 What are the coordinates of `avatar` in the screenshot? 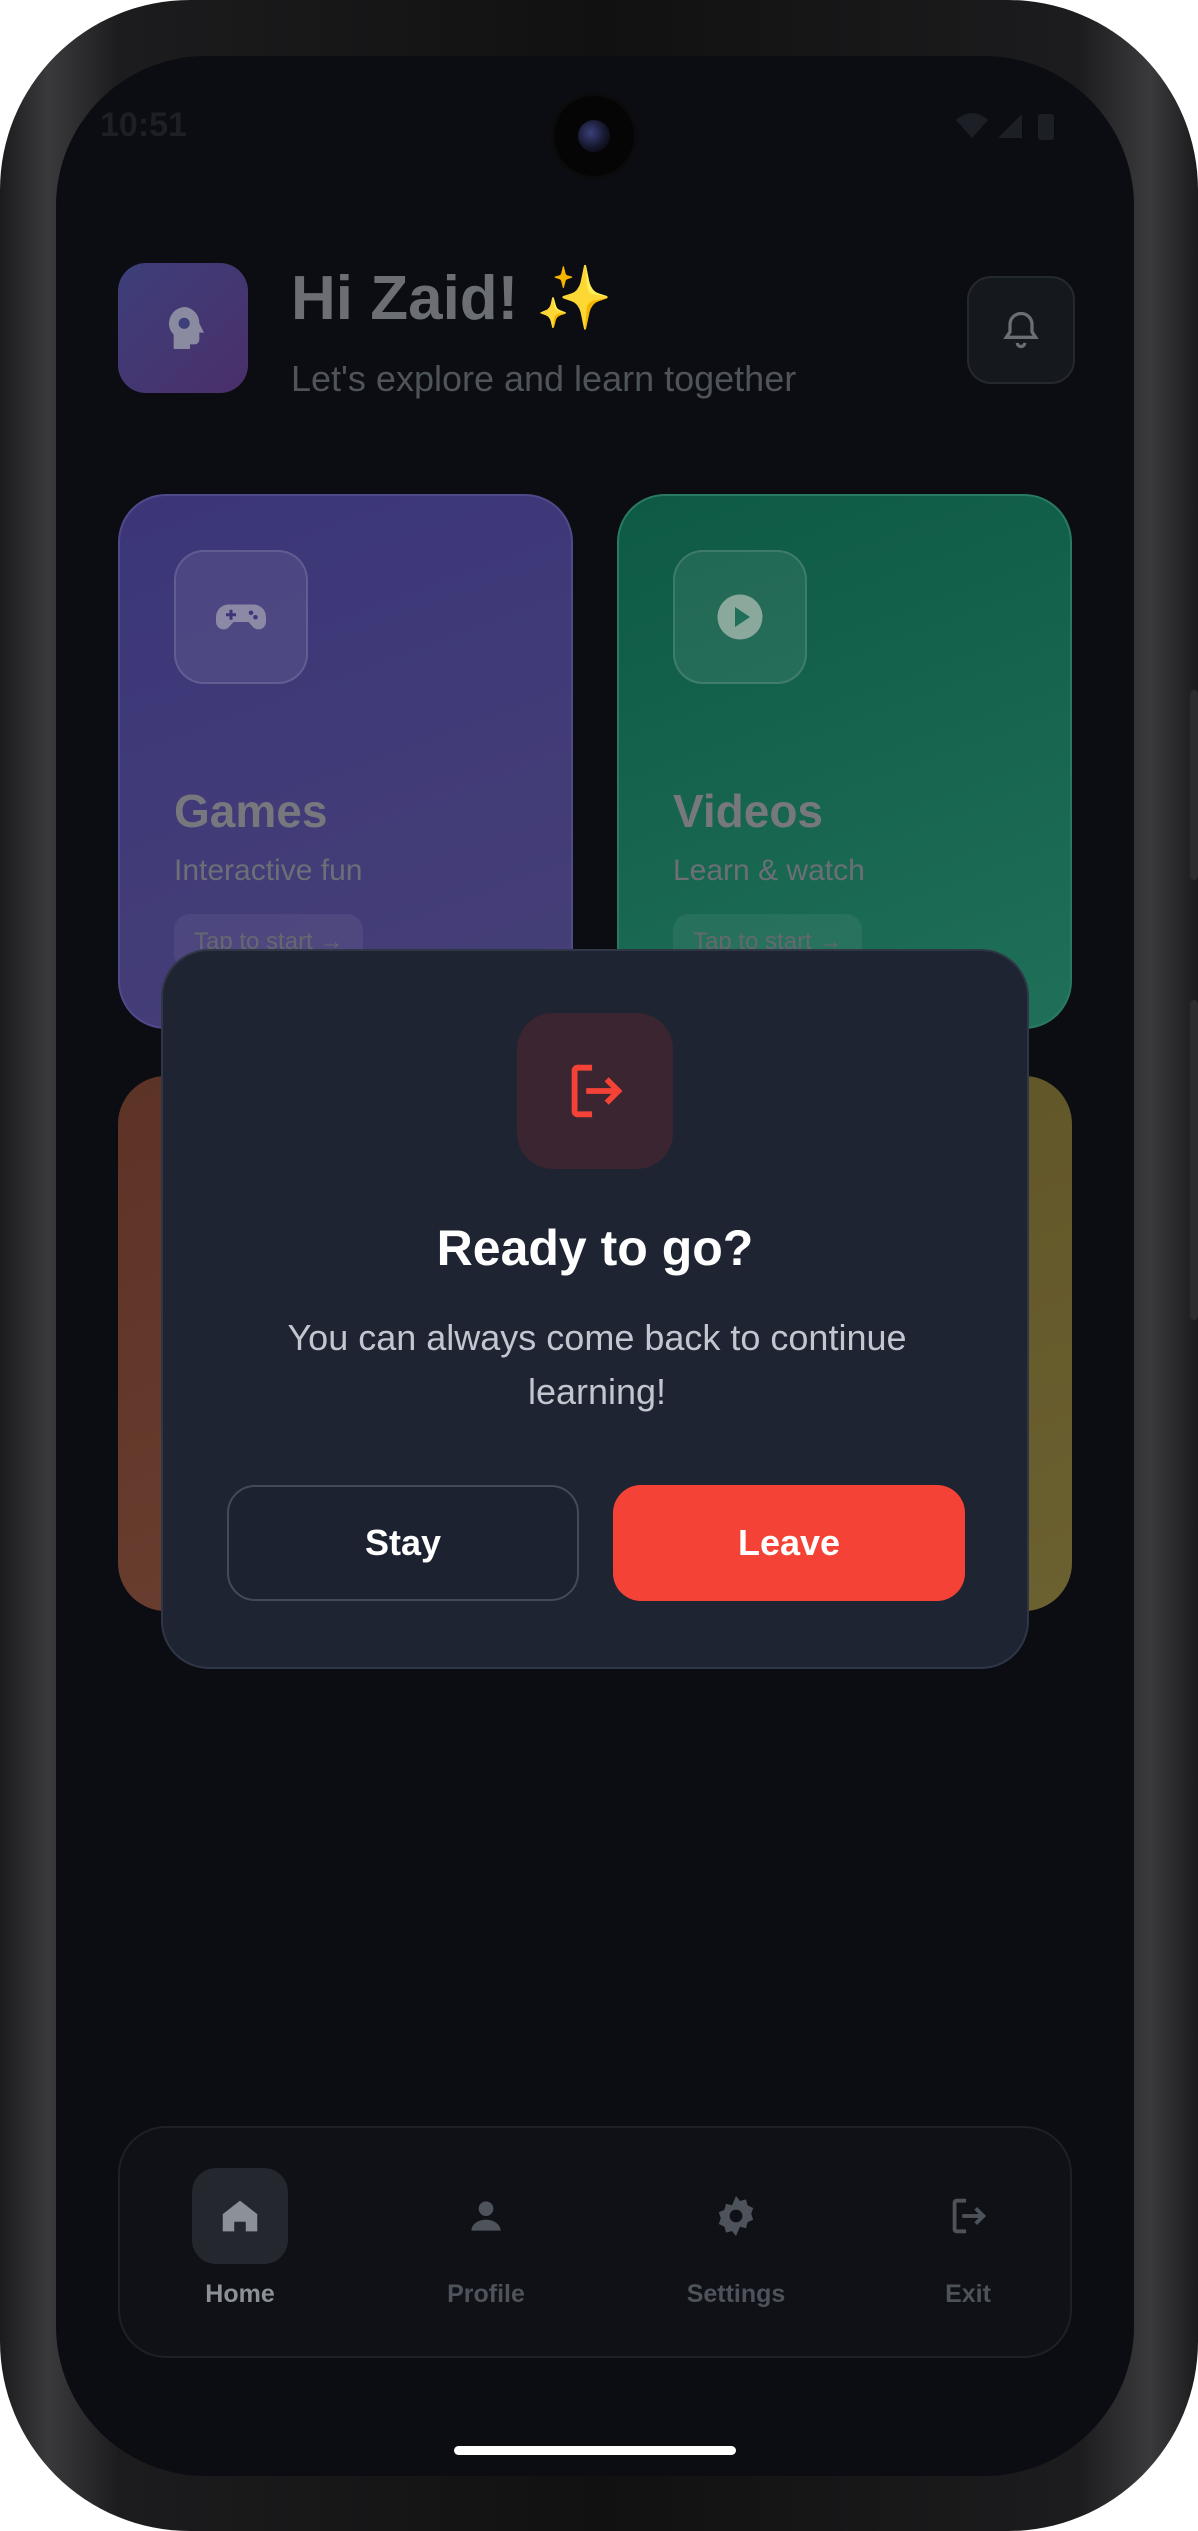 It's located at (183, 328).